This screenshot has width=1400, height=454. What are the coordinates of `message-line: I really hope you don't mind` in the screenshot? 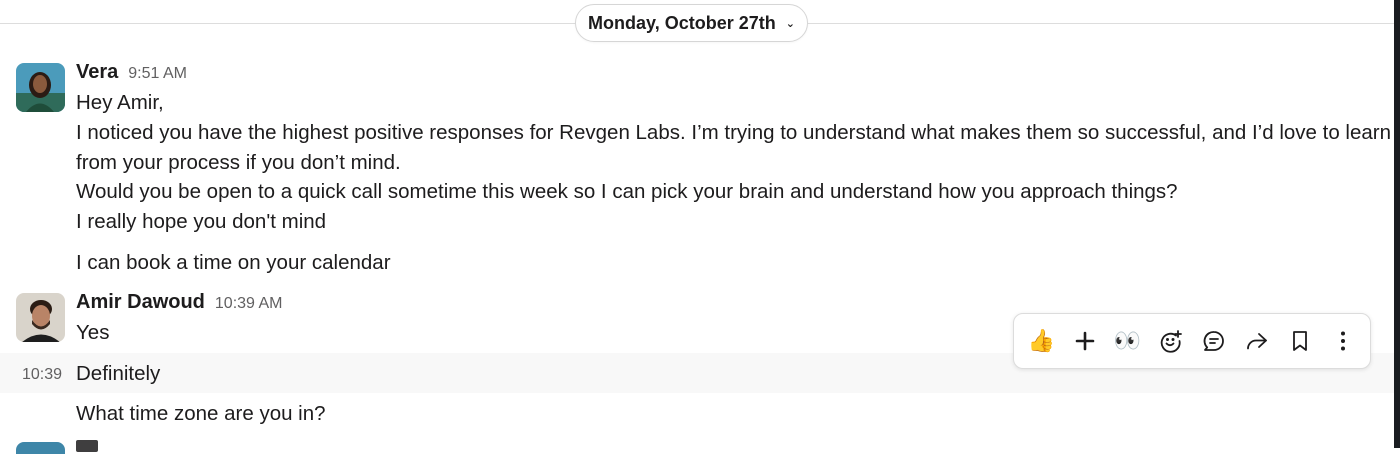 It's located at (201, 221).